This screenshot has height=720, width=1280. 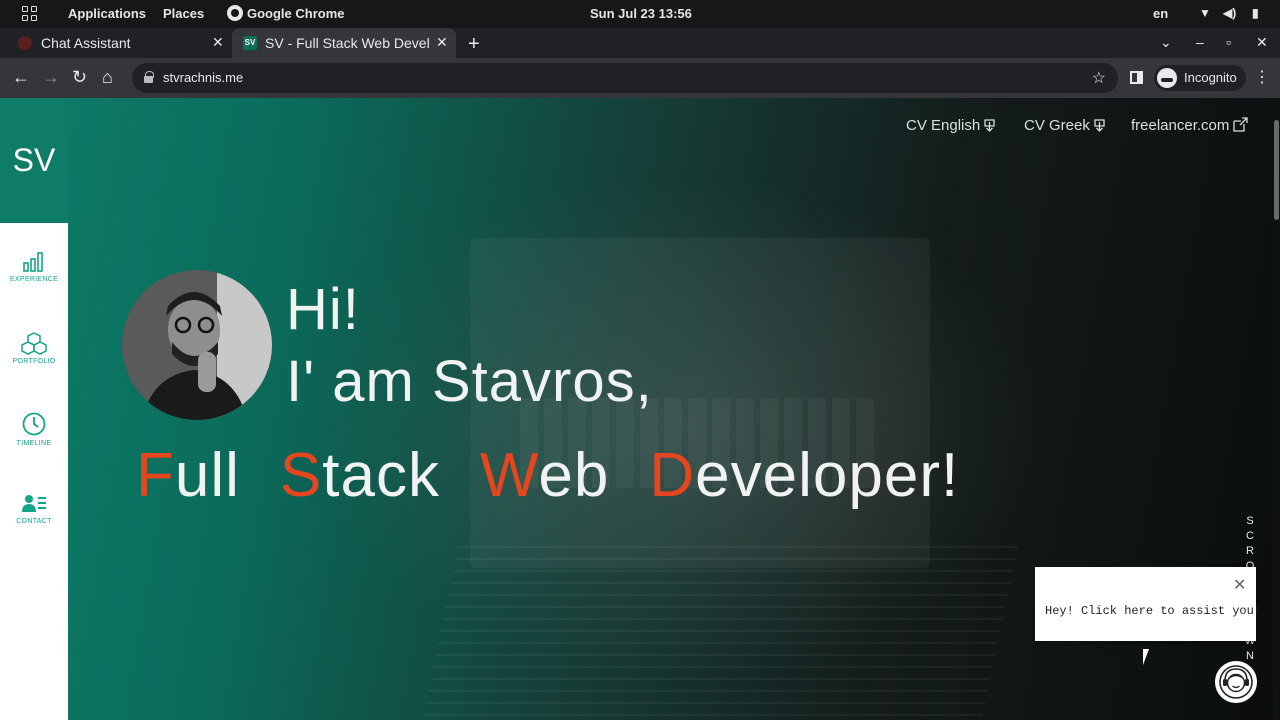 What do you see at coordinates (1136, 77) in the screenshot?
I see `side-panel-icon` at bounding box center [1136, 77].